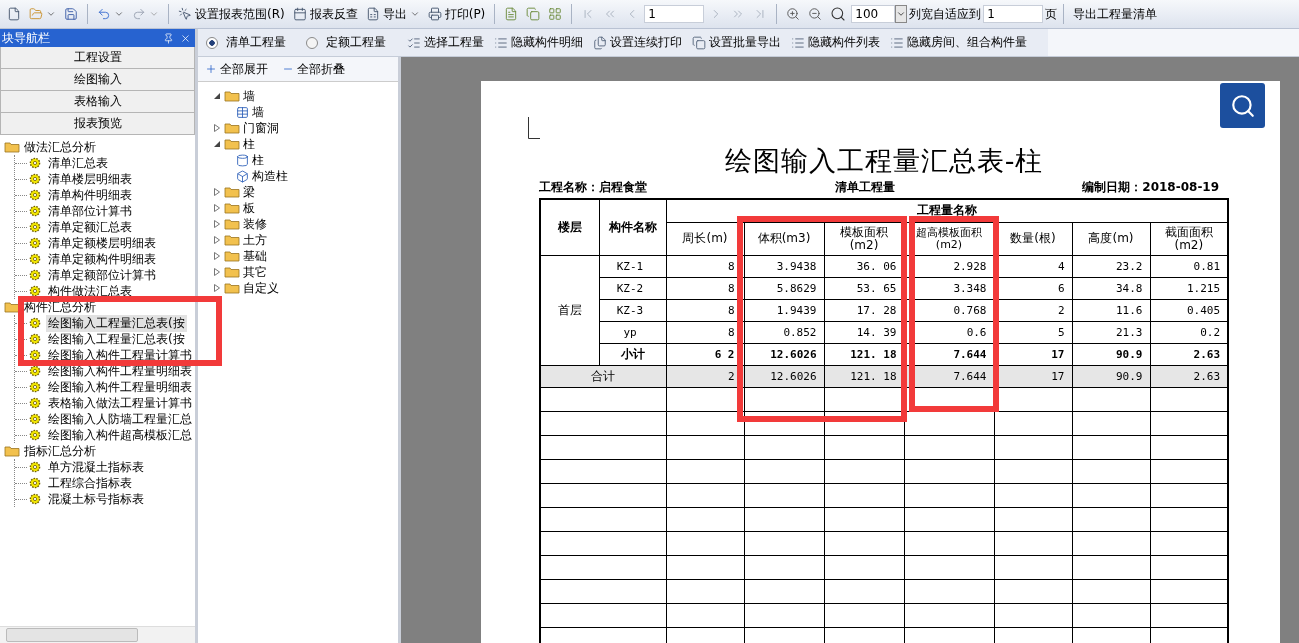 Image resolution: width=1299 pixels, height=643 pixels. What do you see at coordinates (90, 227) in the screenshot?
I see `report-item: 清单定额汇总表` at bounding box center [90, 227].